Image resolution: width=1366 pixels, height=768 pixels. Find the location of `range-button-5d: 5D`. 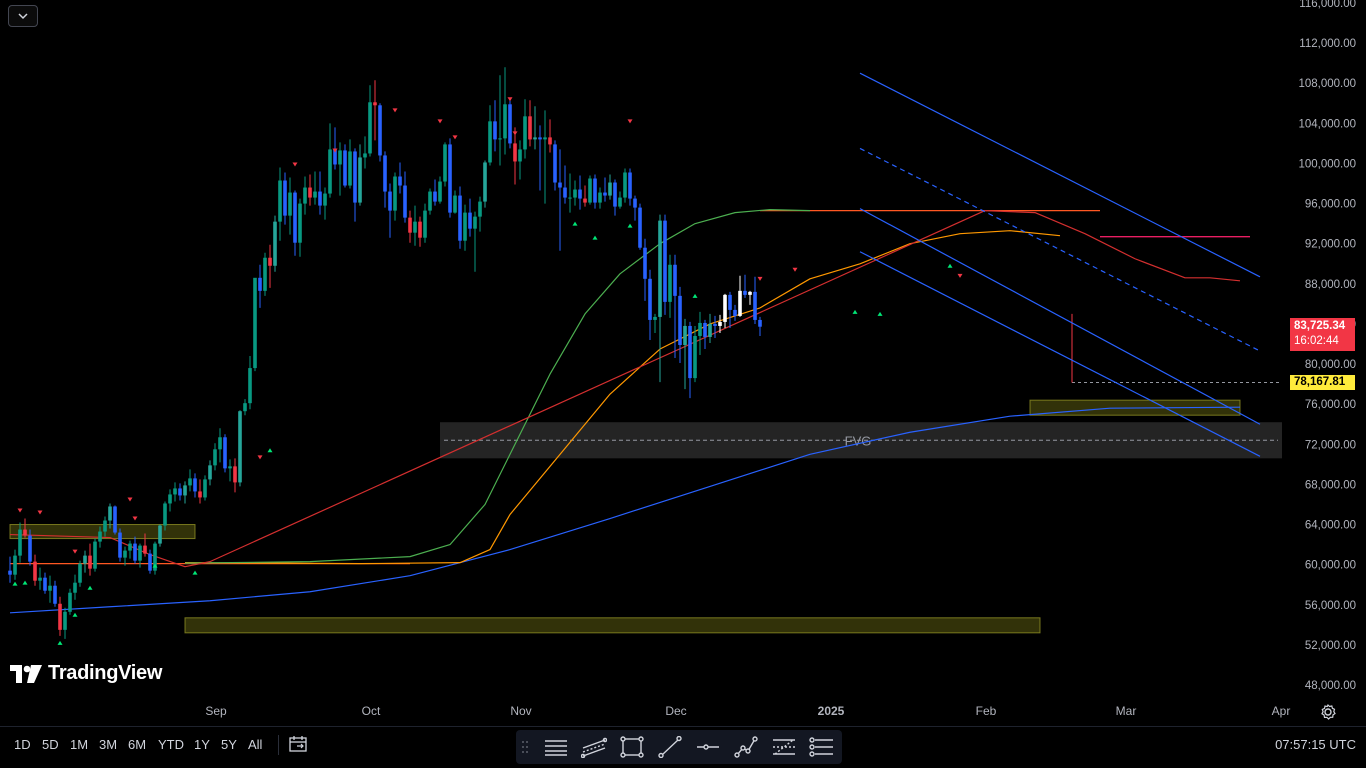

range-button-5d: 5D is located at coordinates (50, 744).